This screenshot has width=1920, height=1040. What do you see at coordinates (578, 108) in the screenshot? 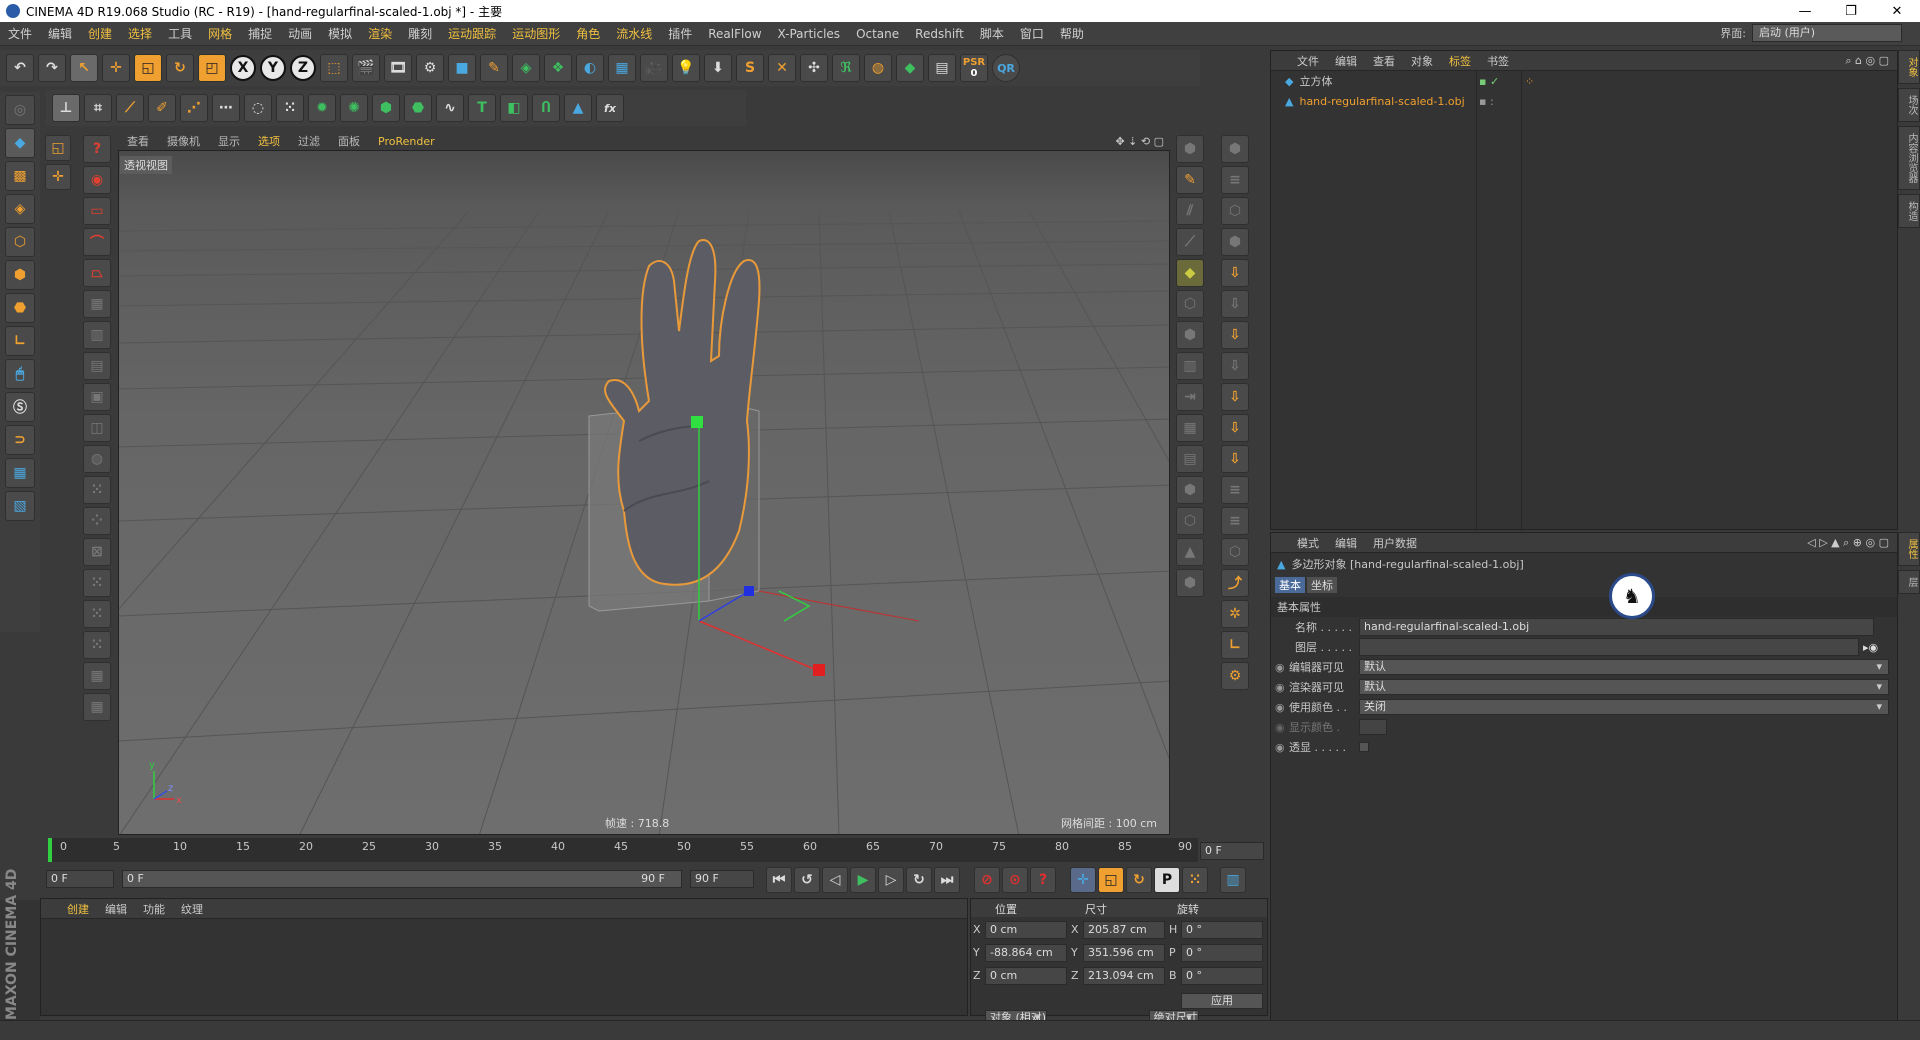
I see `cone-icon: ▲` at bounding box center [578, 108].